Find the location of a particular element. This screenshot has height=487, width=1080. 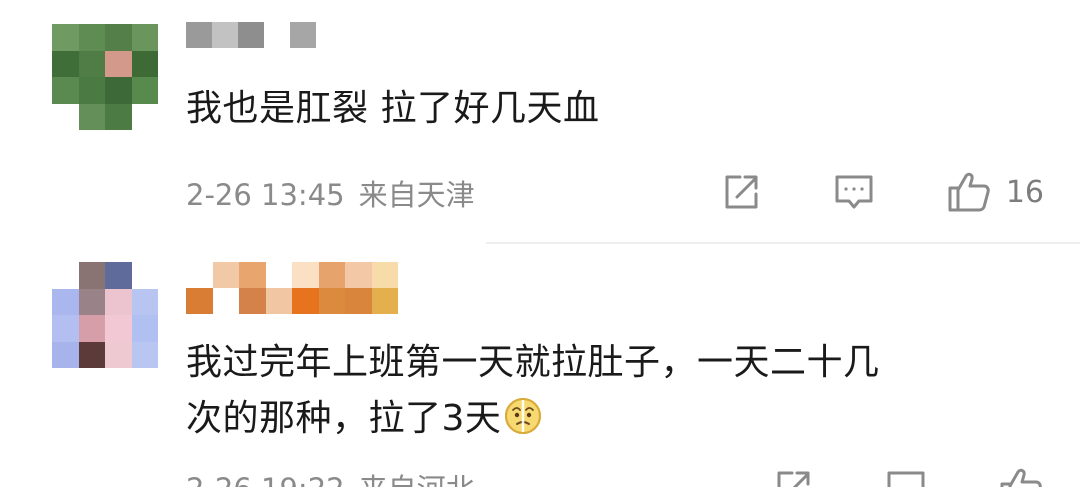

comment-date: 2-26 13:45 is located at coordinates (265, 195).